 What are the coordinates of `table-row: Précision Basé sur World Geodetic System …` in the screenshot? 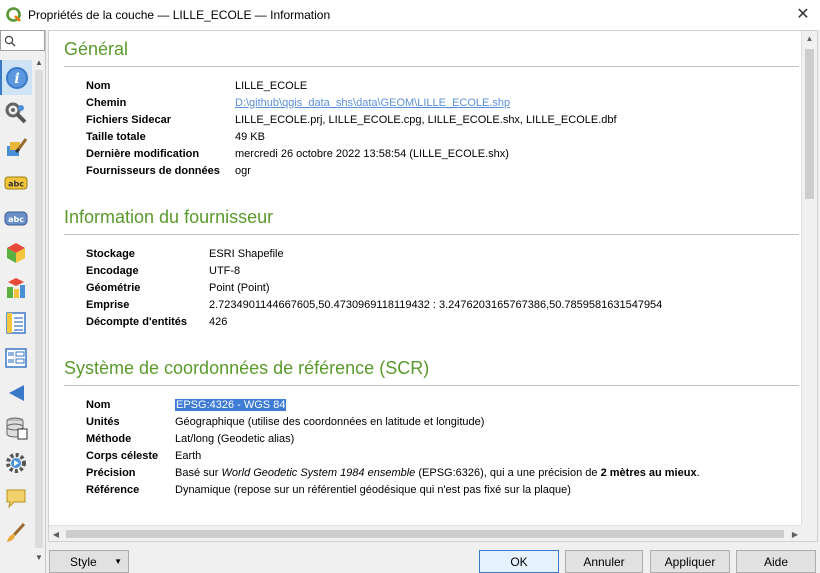 It's located at (393, 472).